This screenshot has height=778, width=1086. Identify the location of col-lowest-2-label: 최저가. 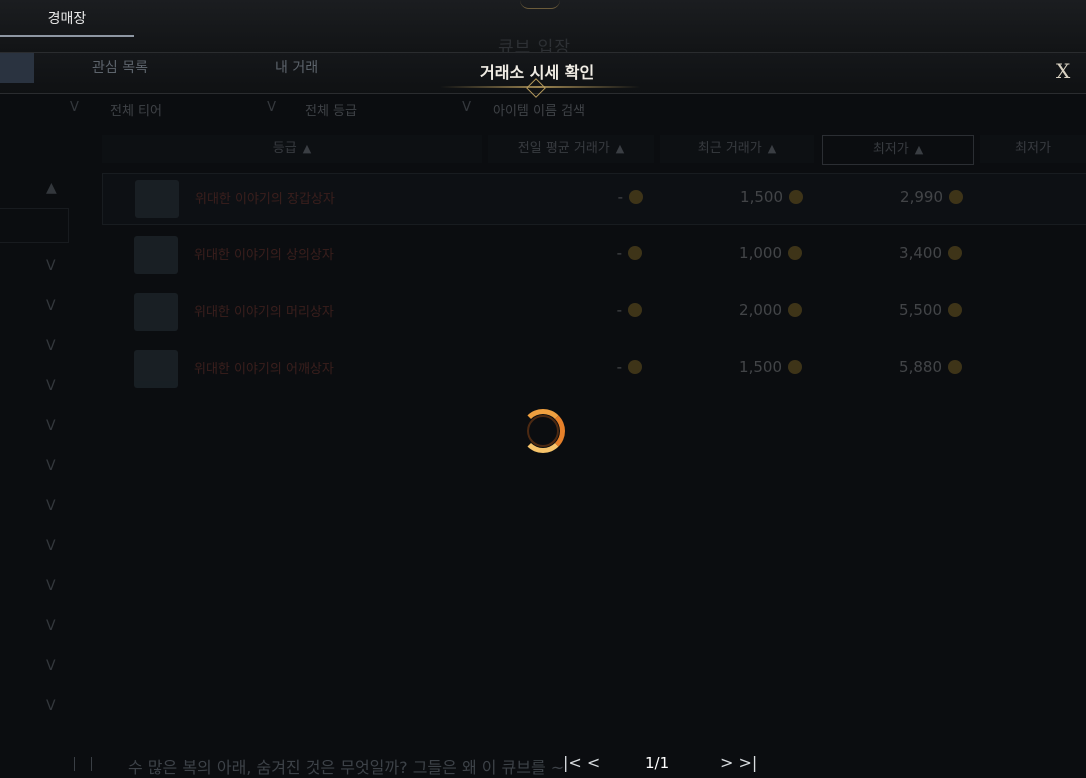
(1033, 148).